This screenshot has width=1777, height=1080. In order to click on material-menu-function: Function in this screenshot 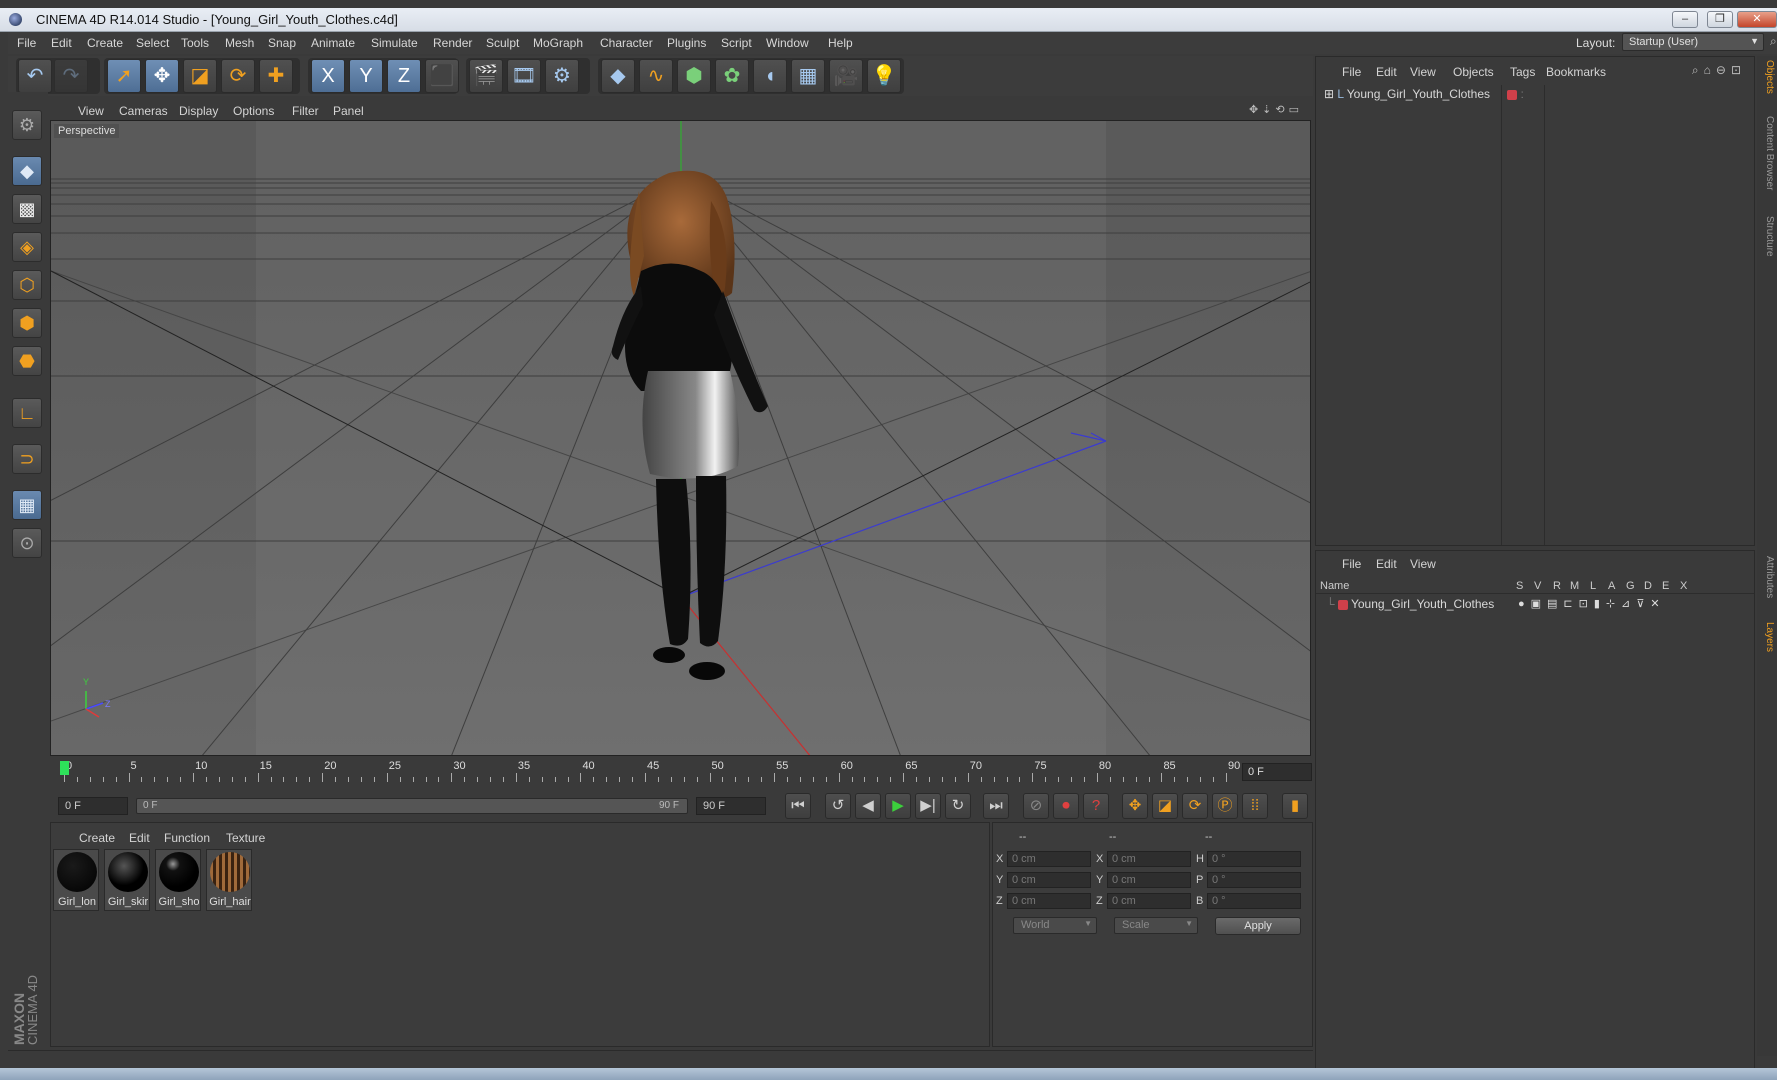, I will do `click(187, 838)`.